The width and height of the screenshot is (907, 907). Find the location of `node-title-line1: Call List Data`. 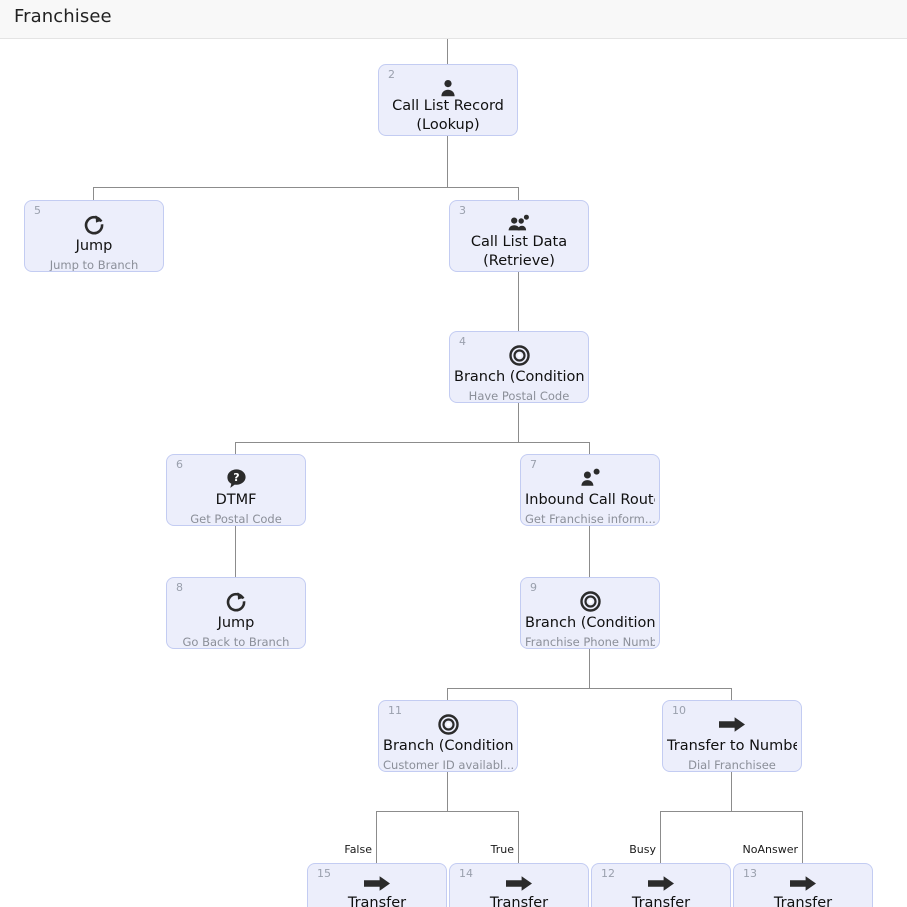

node-title-line1: Call List Data is located at coordinates (519, 242).